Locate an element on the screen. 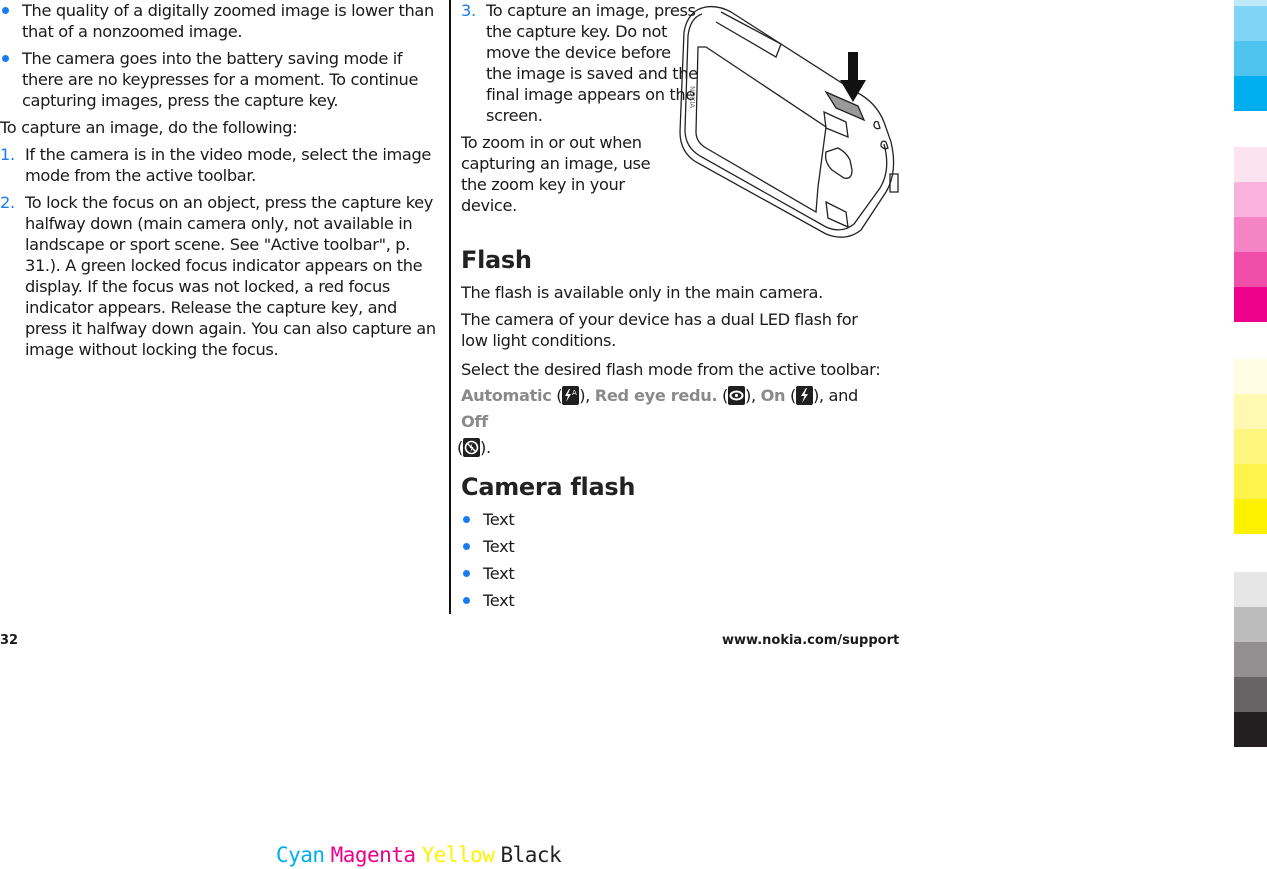 The image size is (1267, 869). flash-on-icon is located at coordinates (804, 395).